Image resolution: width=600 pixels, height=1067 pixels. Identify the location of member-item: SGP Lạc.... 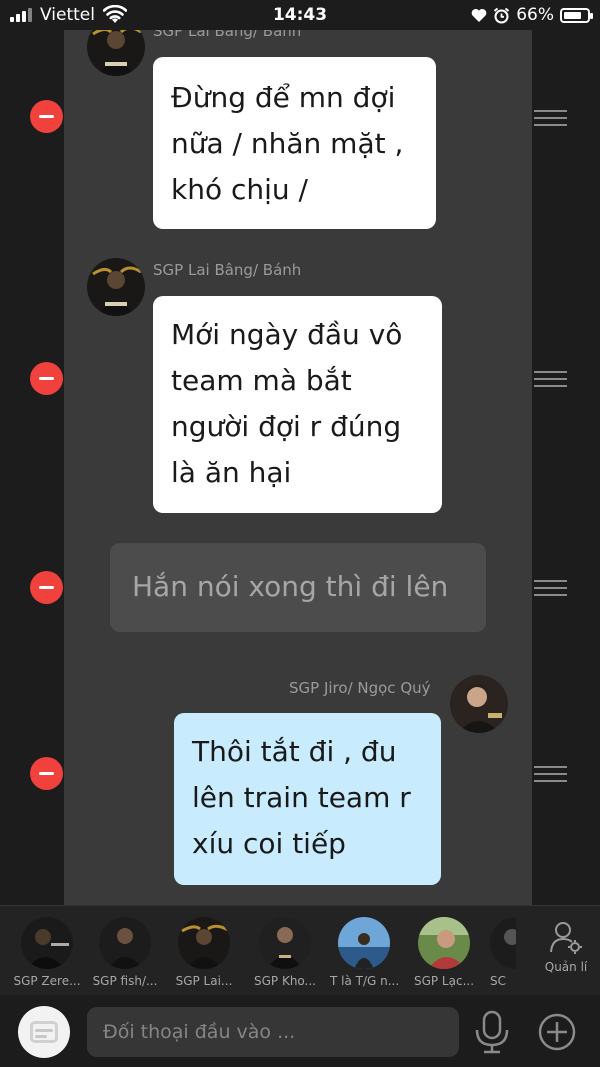
(444, 952).